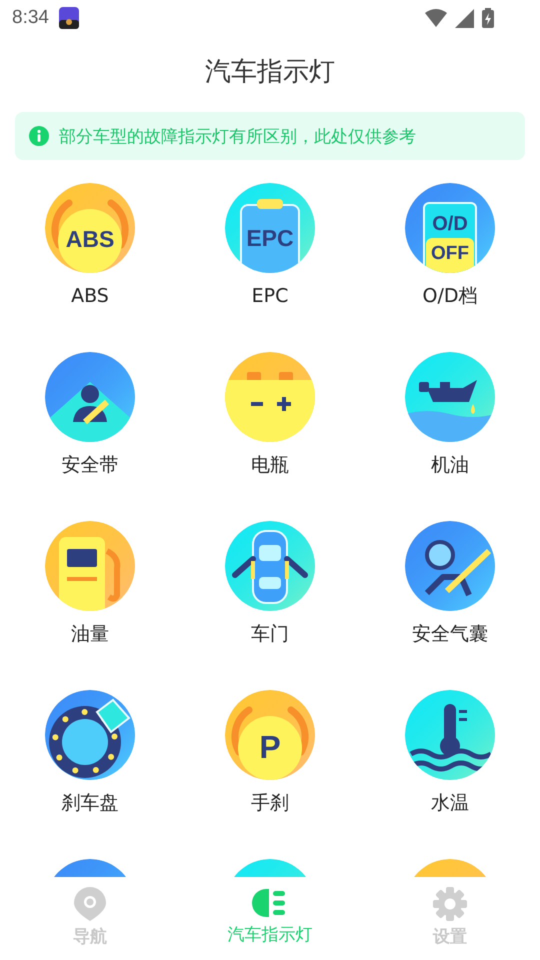 The width and height of the screenshot is (540, 960). I want to click on indicator-label: 手刹, so click(270, 803).